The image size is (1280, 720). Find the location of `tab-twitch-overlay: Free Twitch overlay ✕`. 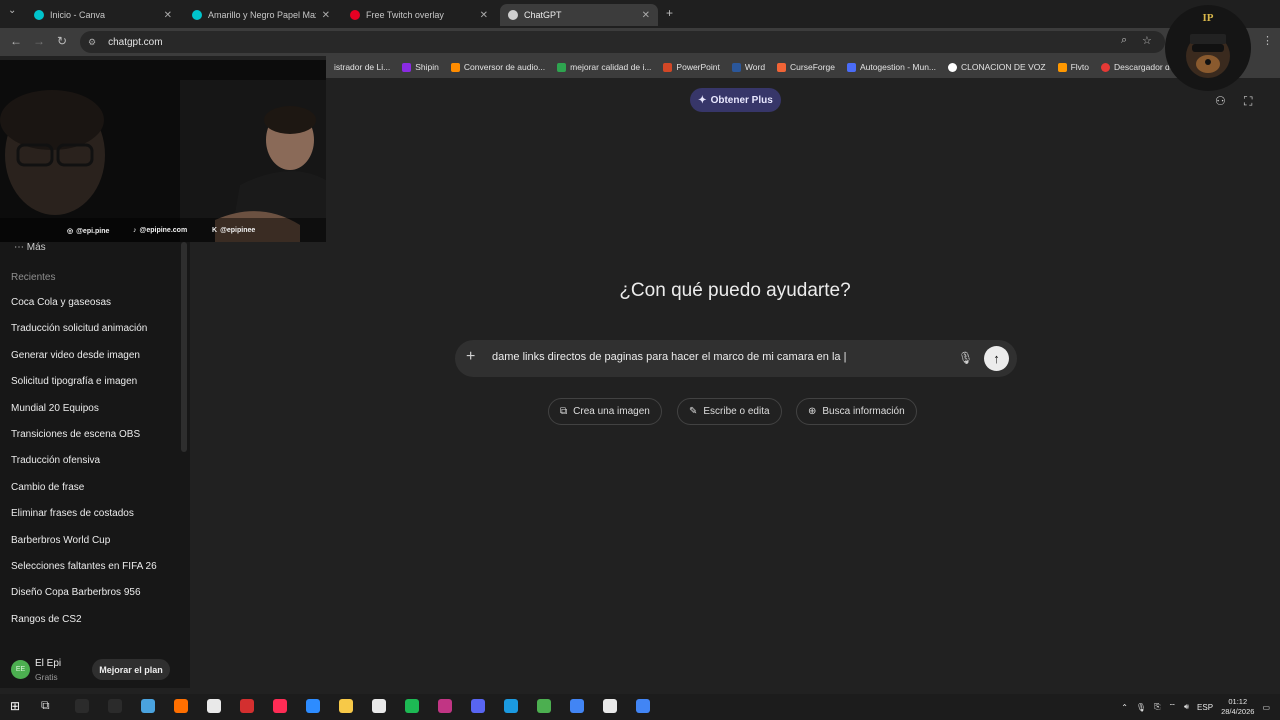

tab-twitch-overlay: Free Twitch overlay ✕ is located at coordinates (419, 15).